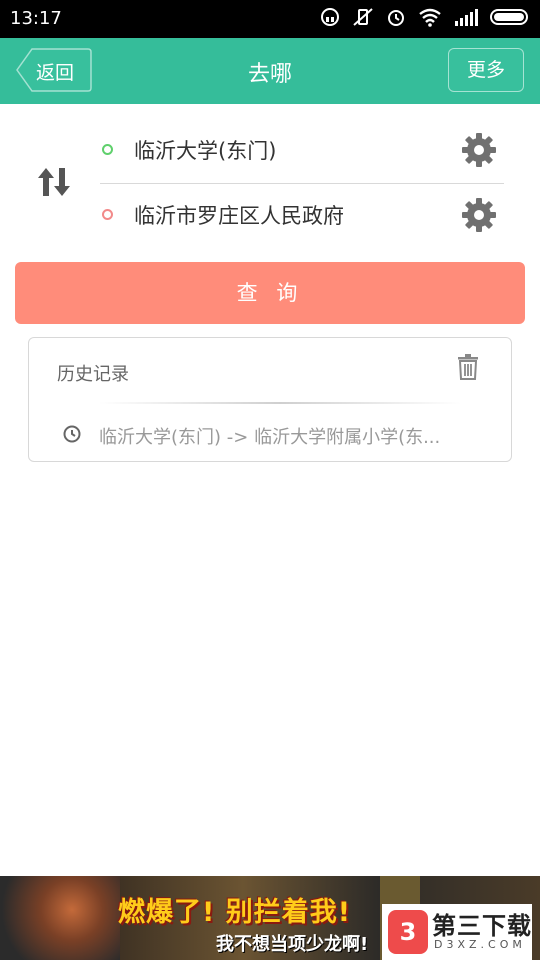  Describe the element at coordinates (270, 19) in the screenshot. I see `status-bar: 13:17` at that location.